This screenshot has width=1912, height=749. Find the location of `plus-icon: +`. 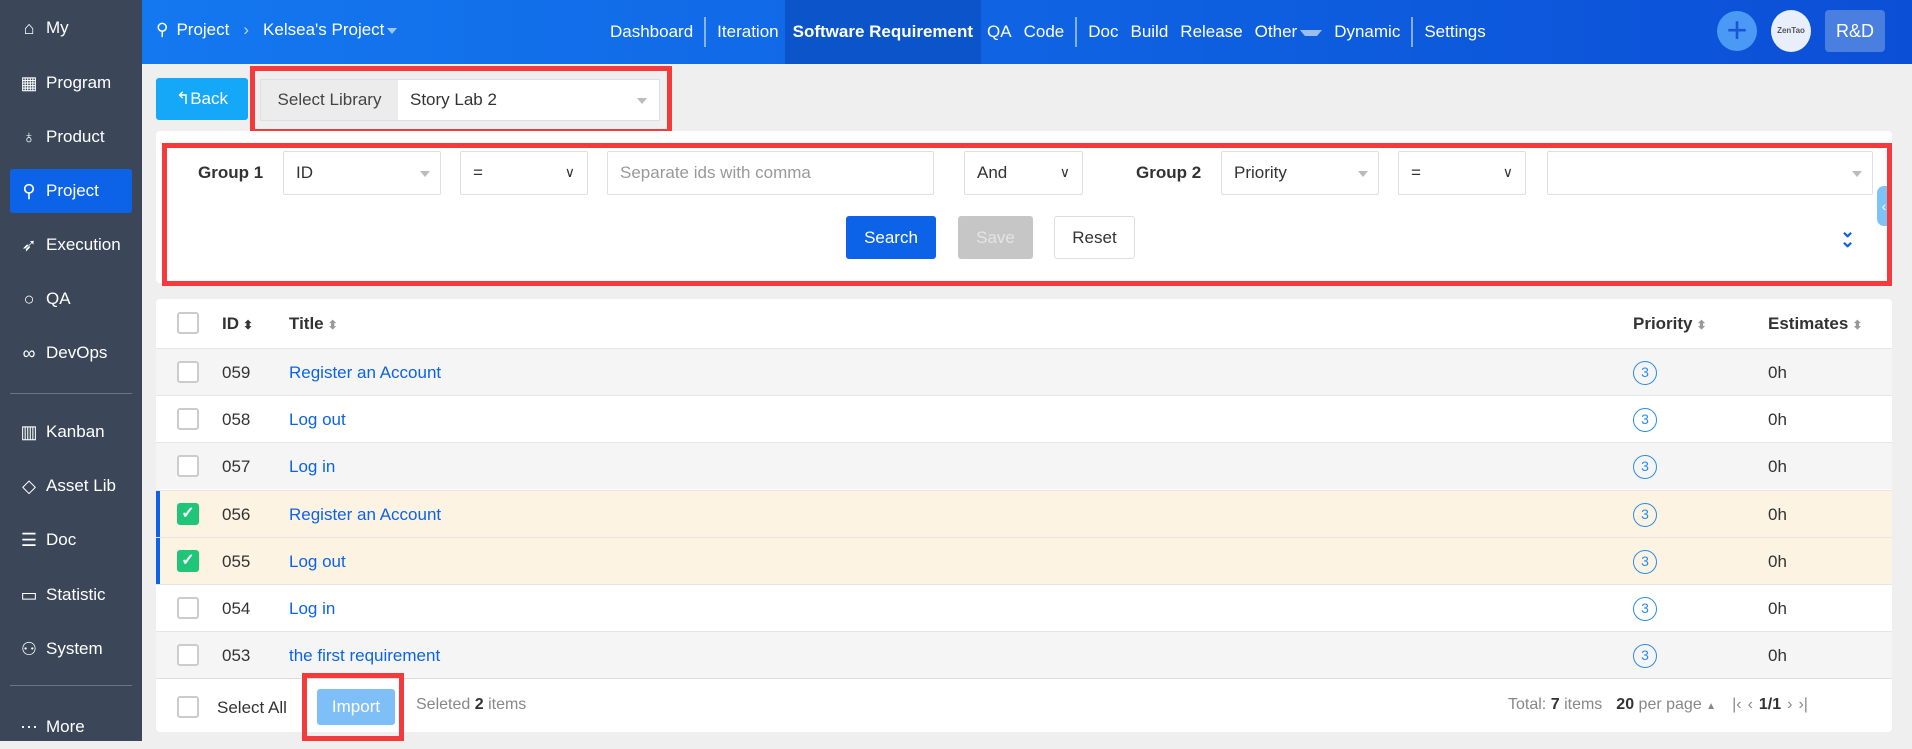

plus-icon: + is located at coordinates (1737, 31).